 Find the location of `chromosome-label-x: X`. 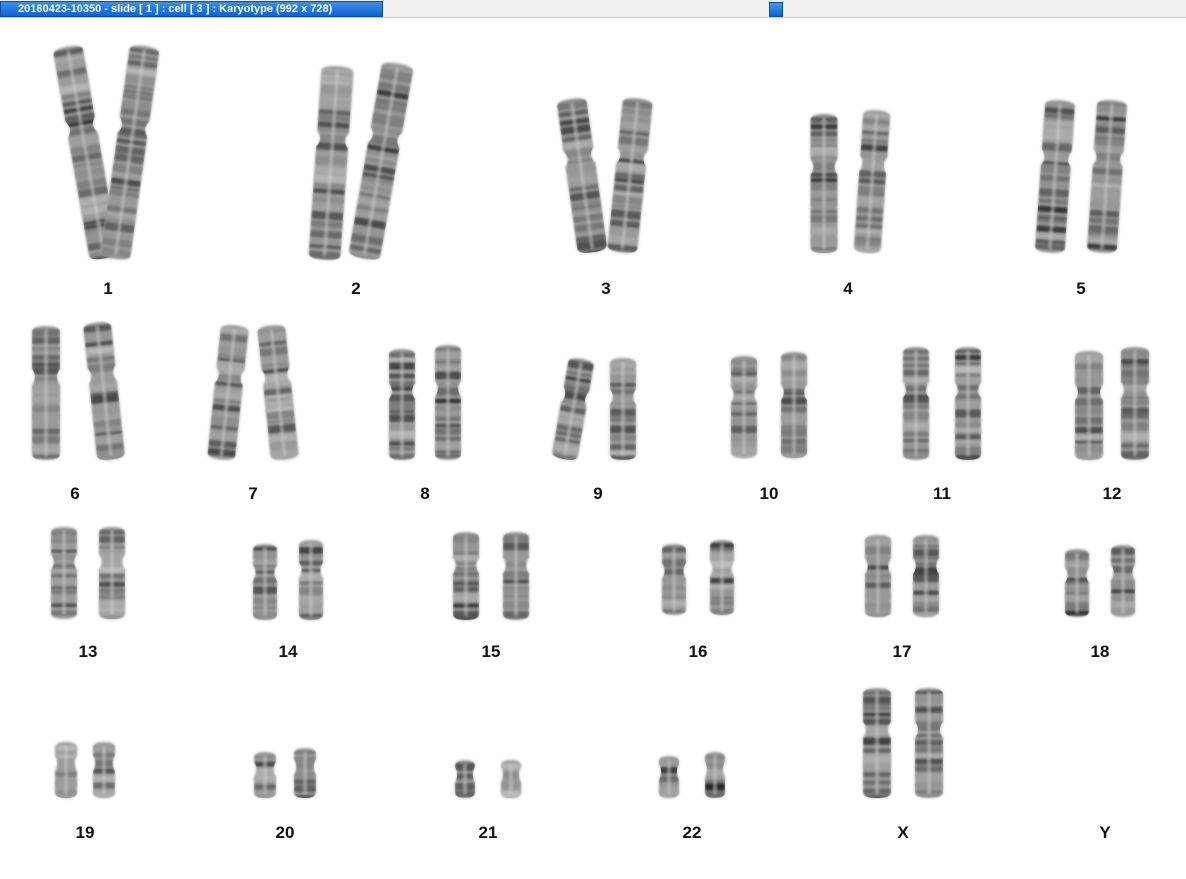

chromosome-label-x: X is located at coordinates (903, 832).